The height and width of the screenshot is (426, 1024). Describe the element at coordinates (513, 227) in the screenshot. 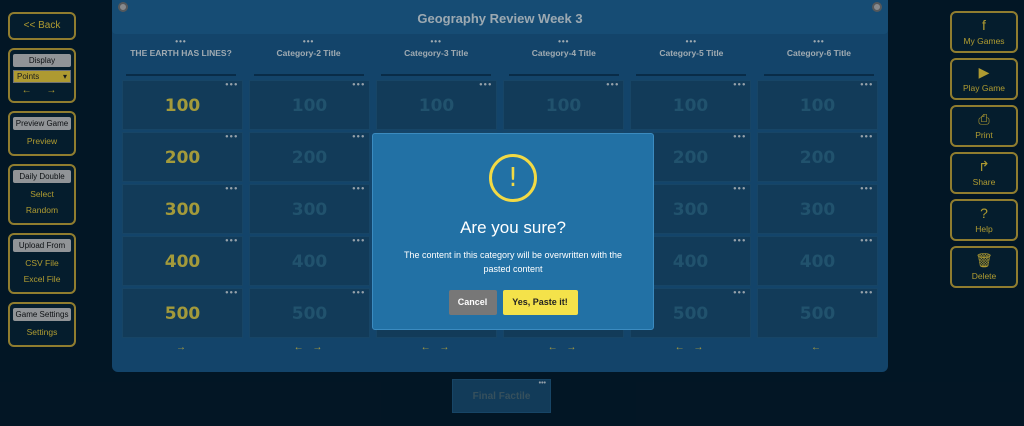

I see `dialog-title: Are you sure?` at that location.